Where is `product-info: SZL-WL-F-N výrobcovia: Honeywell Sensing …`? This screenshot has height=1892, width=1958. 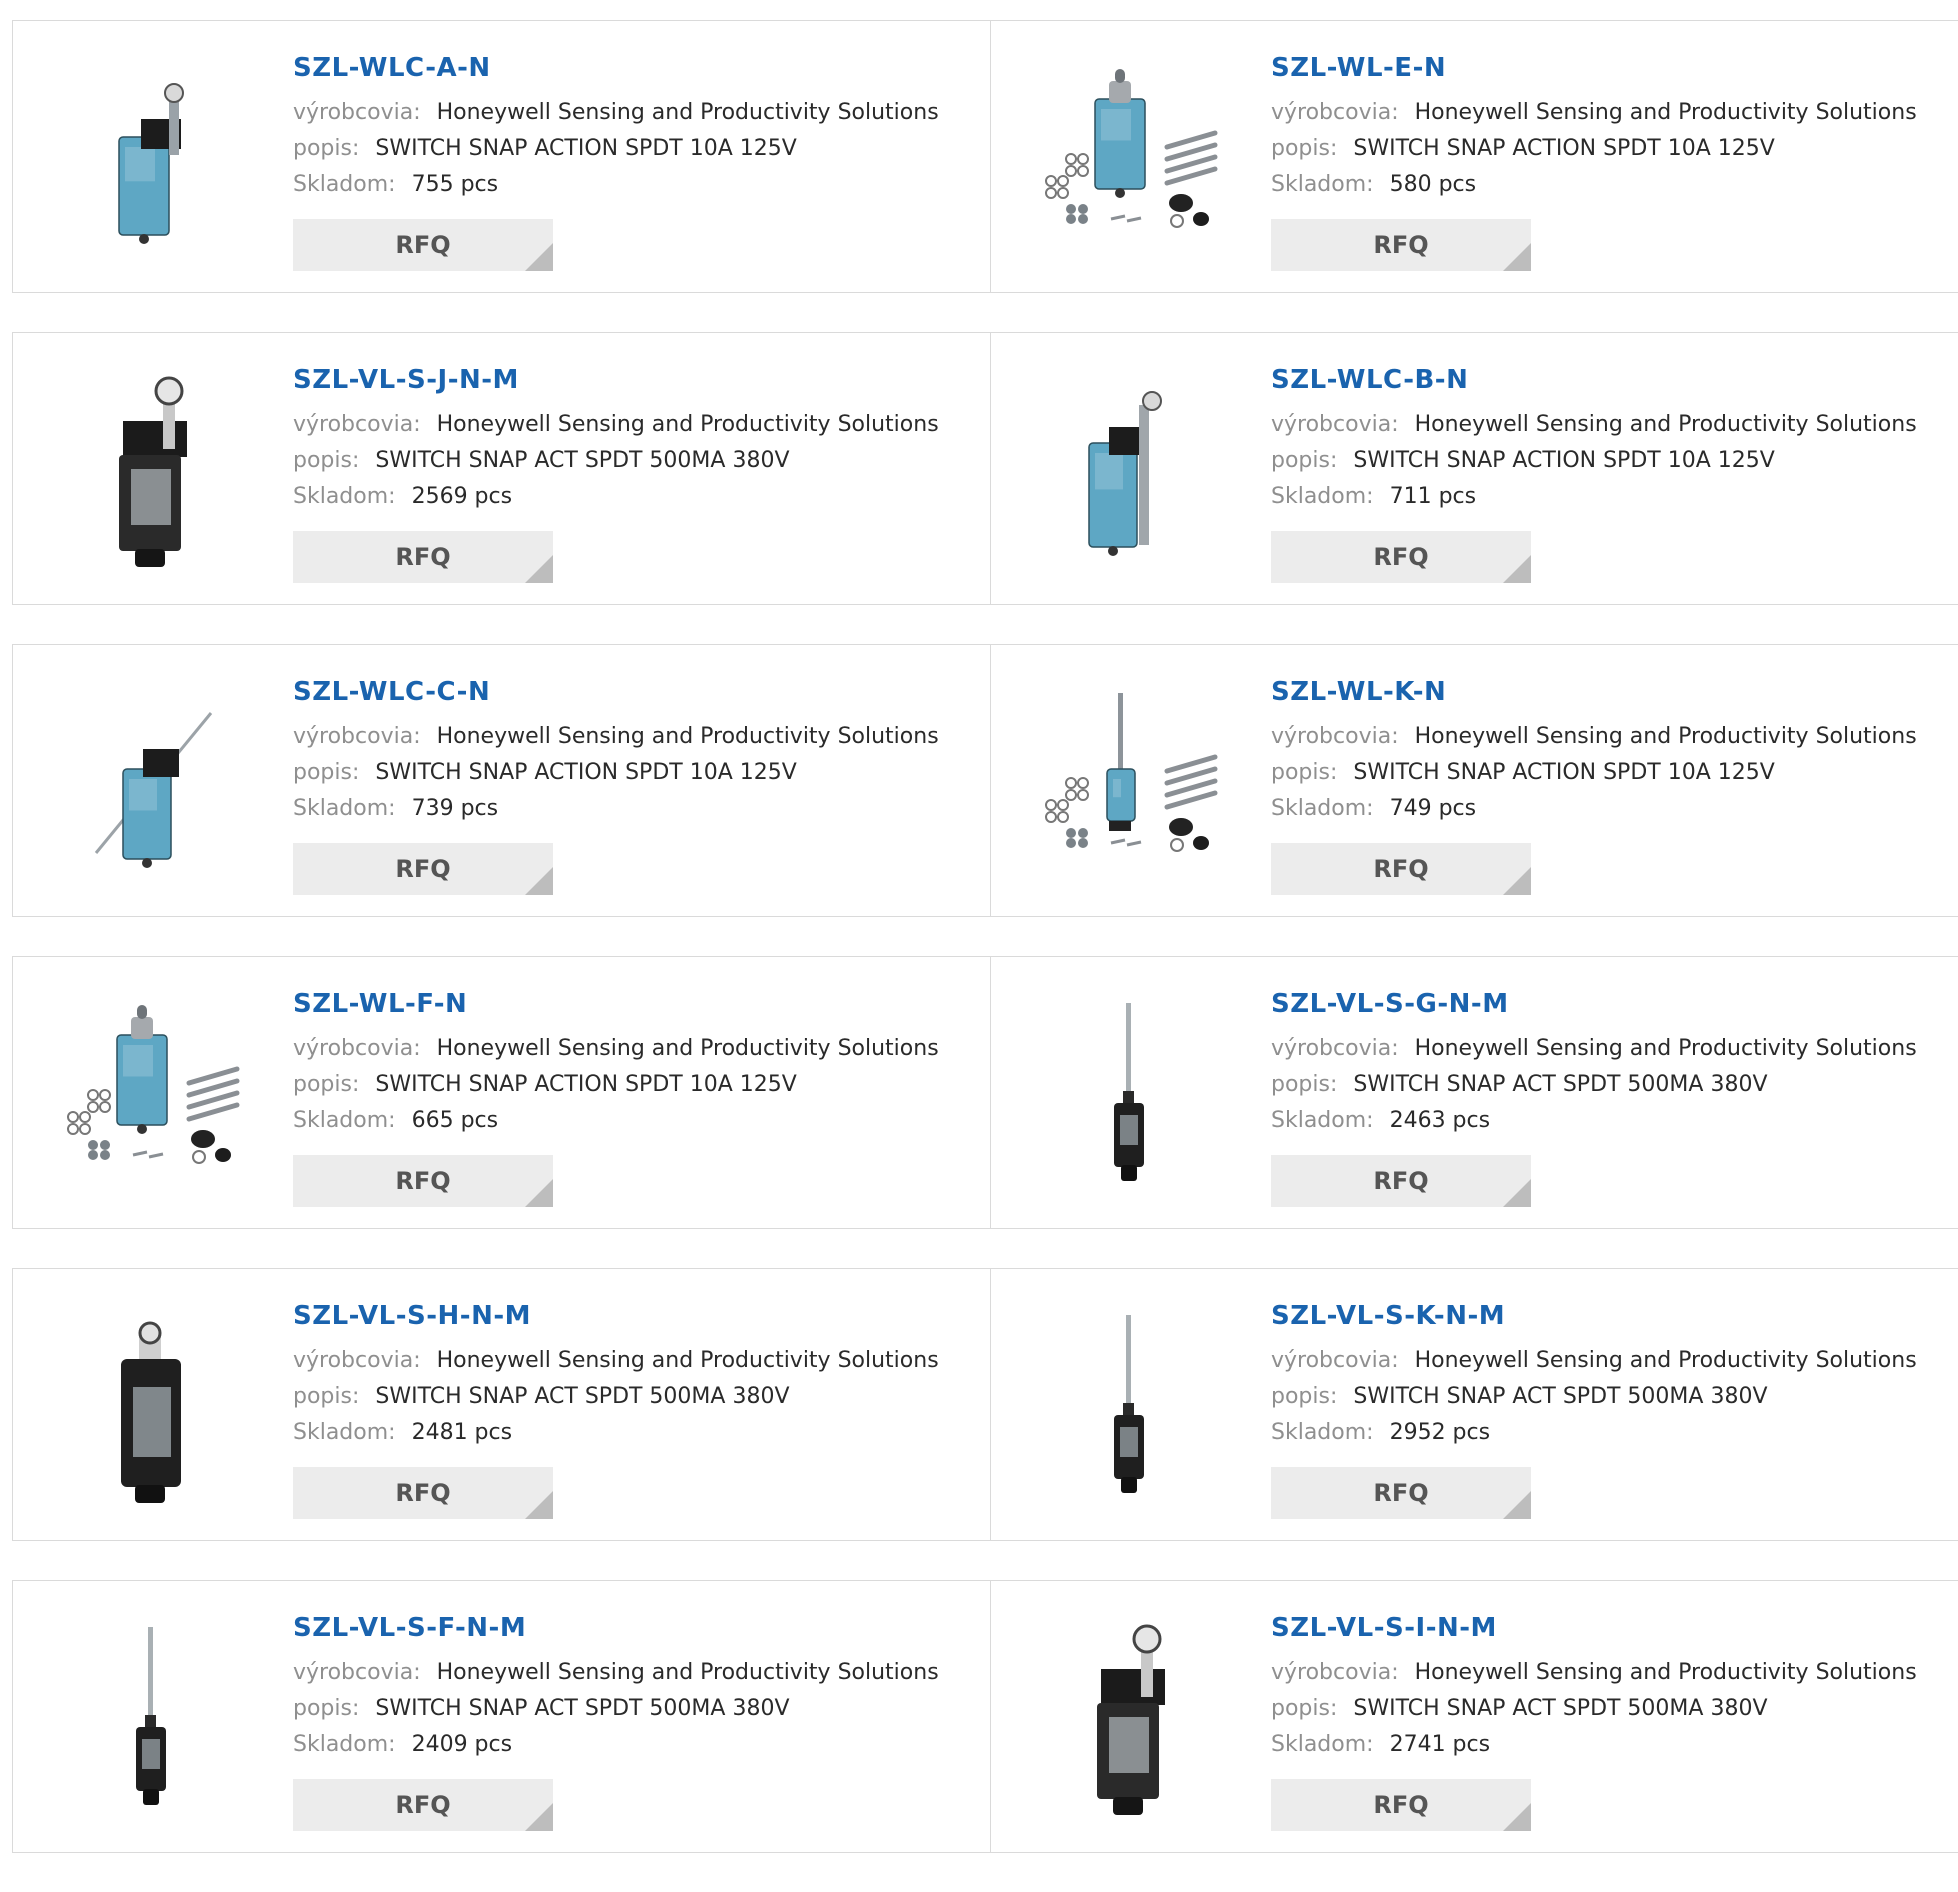 product-info: SZL-WL-F-N výrobcovia: Honeywell Sensing … is located at coordinates (633, 1097).